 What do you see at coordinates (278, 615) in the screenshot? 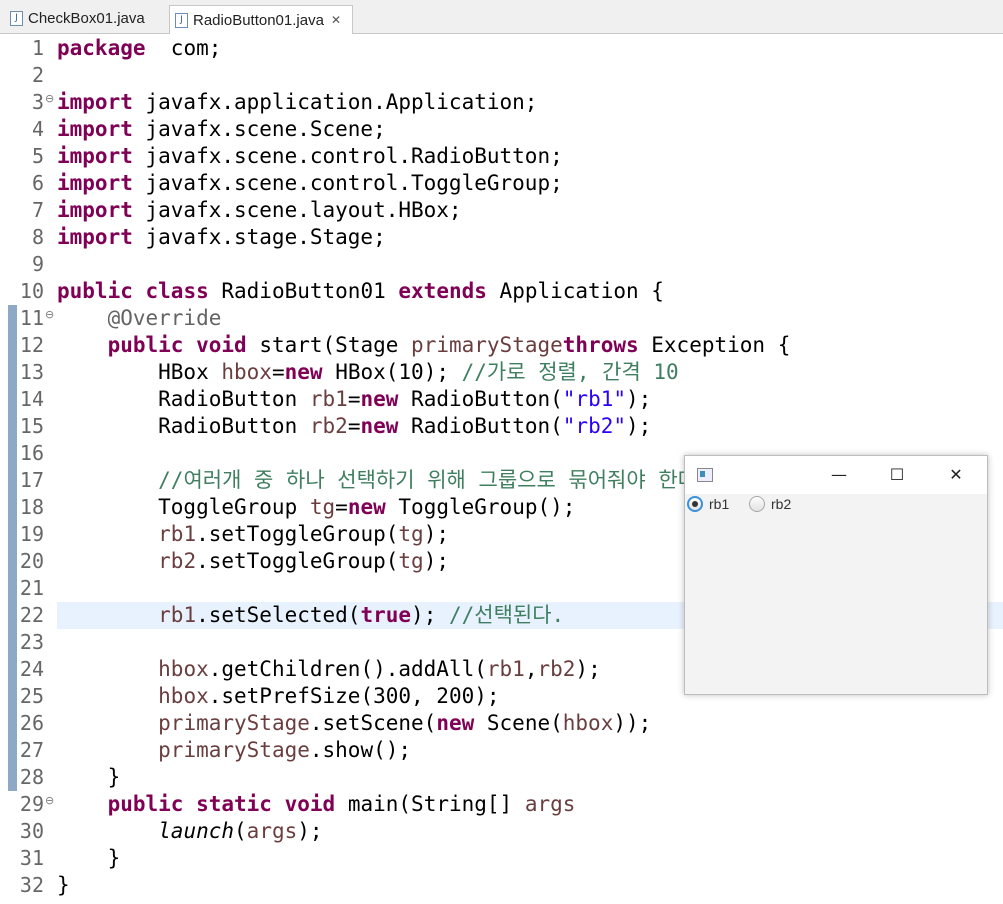
I see `code-token: .setSelected(` at bounding box center [278, 615].